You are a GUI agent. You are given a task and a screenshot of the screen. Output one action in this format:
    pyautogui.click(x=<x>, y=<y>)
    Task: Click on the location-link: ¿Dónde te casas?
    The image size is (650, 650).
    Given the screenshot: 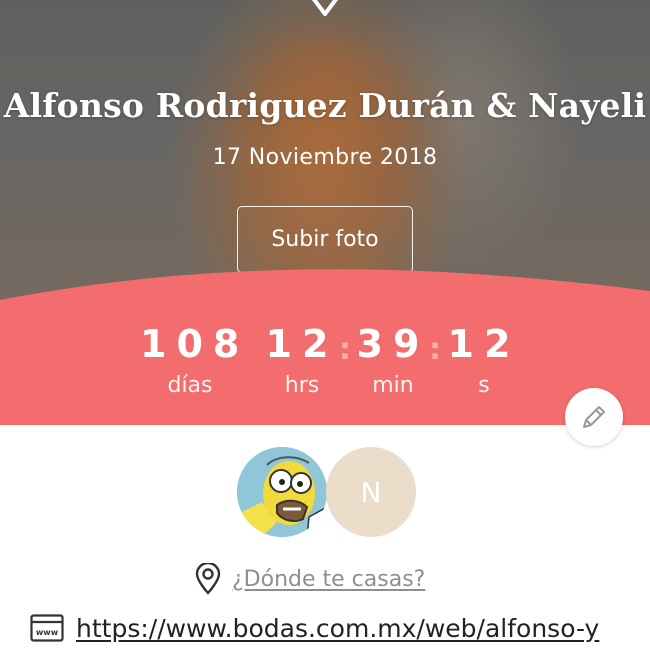 What is the action you would take?
    pyautogui.click(x=309, y=579)
    